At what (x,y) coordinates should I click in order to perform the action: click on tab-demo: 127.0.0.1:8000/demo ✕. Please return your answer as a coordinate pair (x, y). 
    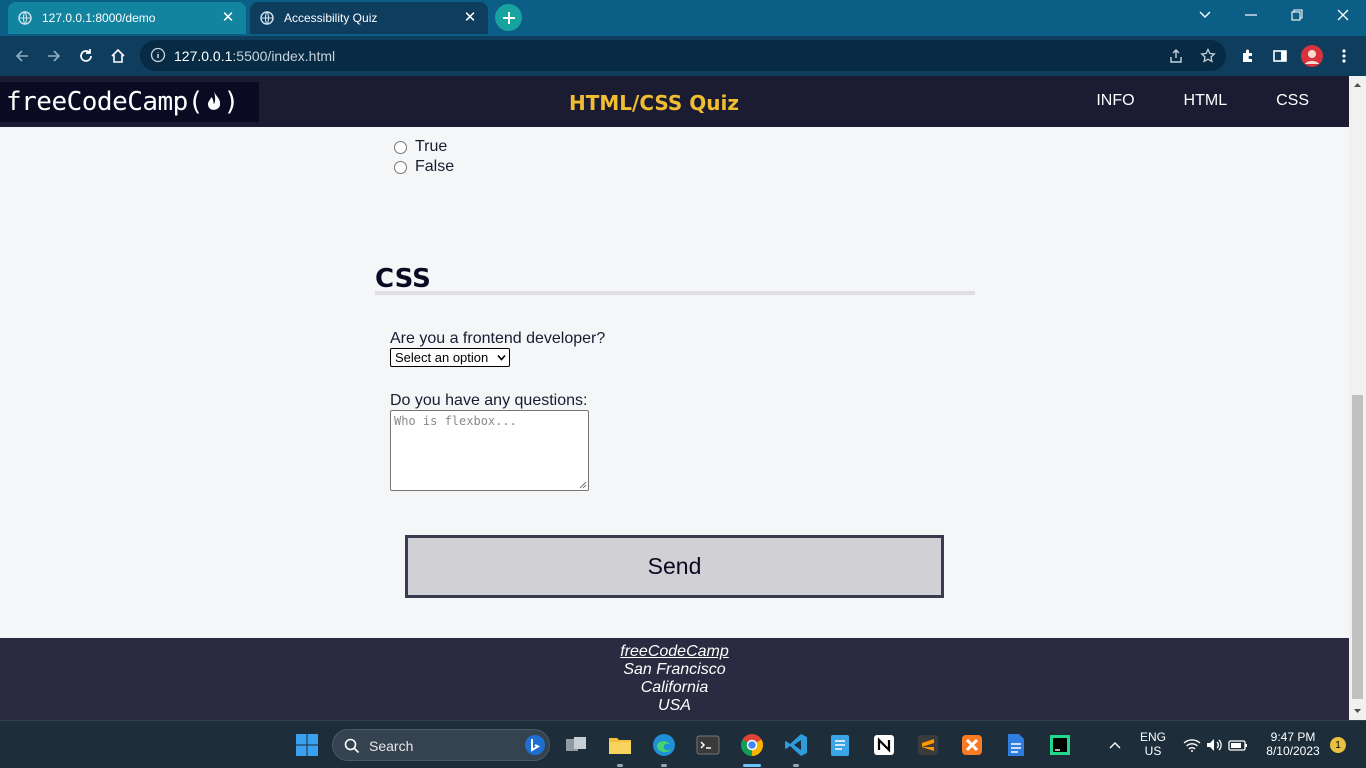
    Looking at the image, I should click on (127, 18).